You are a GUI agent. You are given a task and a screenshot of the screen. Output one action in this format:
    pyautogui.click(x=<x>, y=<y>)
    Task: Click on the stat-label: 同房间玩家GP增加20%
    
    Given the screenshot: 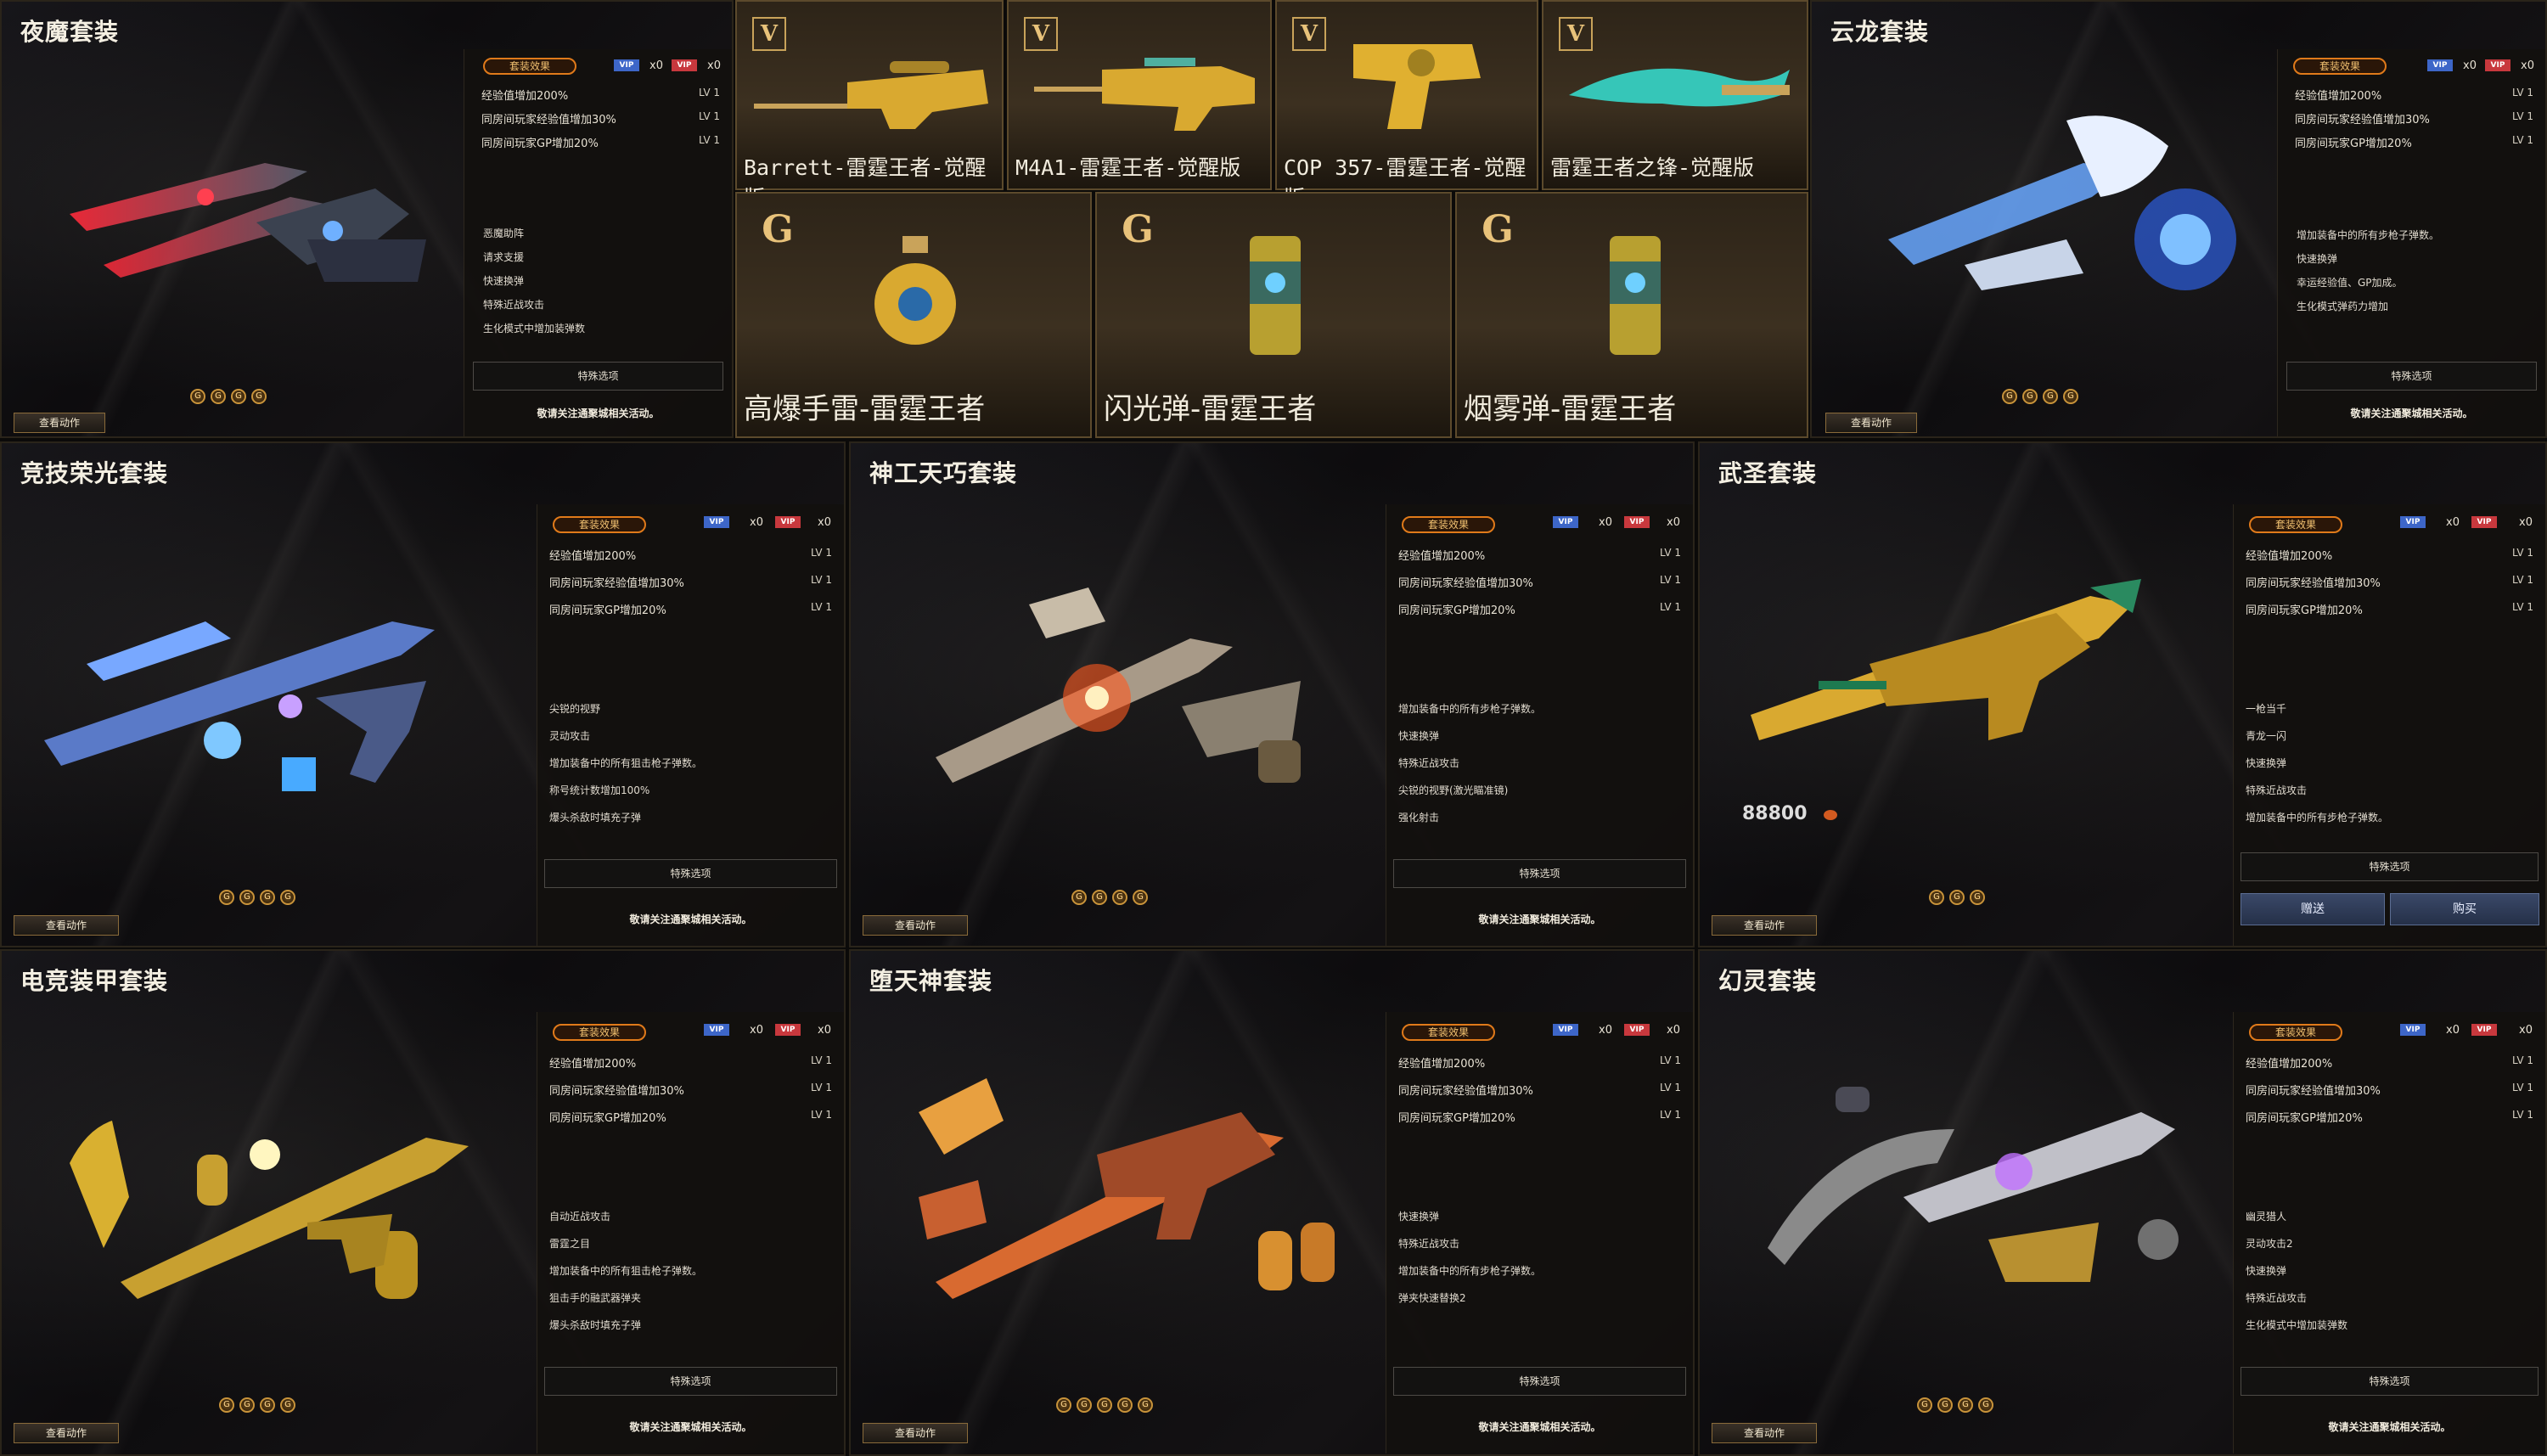 What is the action you would take?
    pyautogui.click(x=607, y=1118)
    